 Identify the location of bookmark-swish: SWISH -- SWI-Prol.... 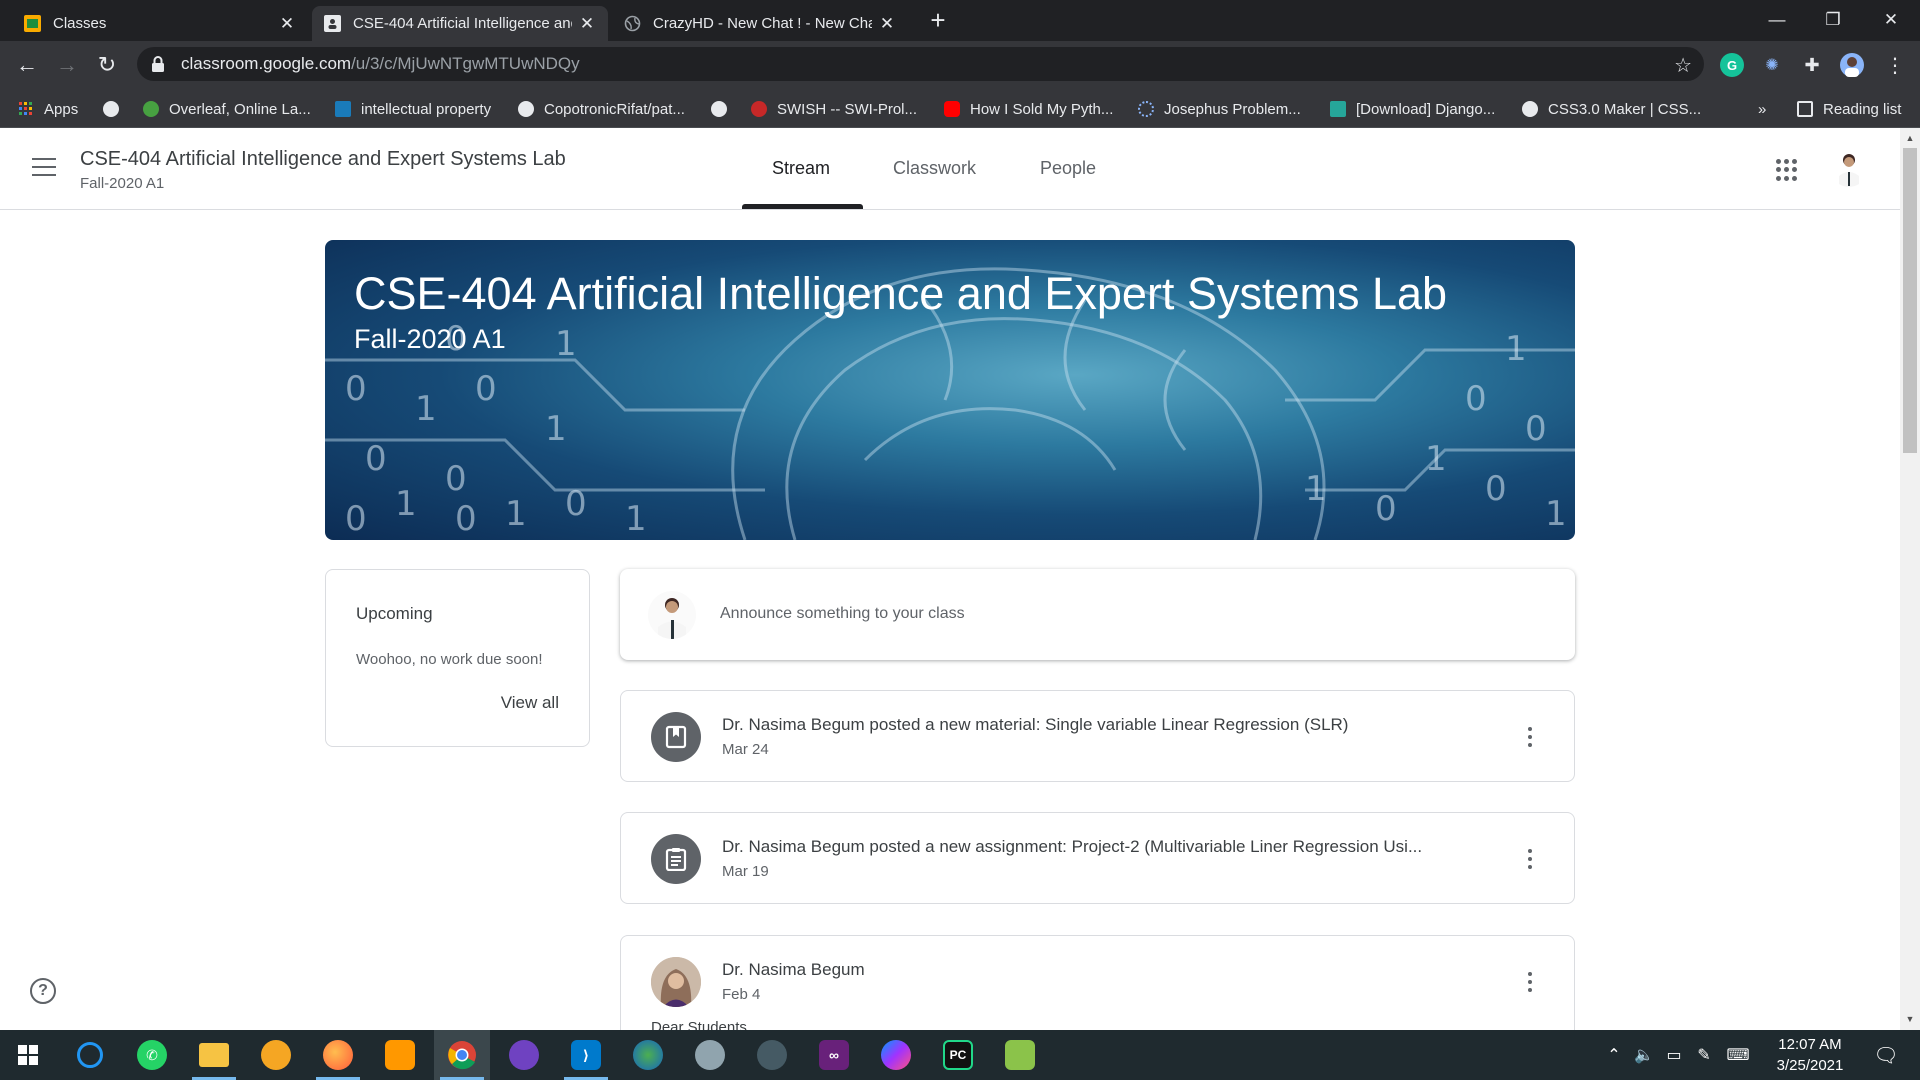
(834, 109).